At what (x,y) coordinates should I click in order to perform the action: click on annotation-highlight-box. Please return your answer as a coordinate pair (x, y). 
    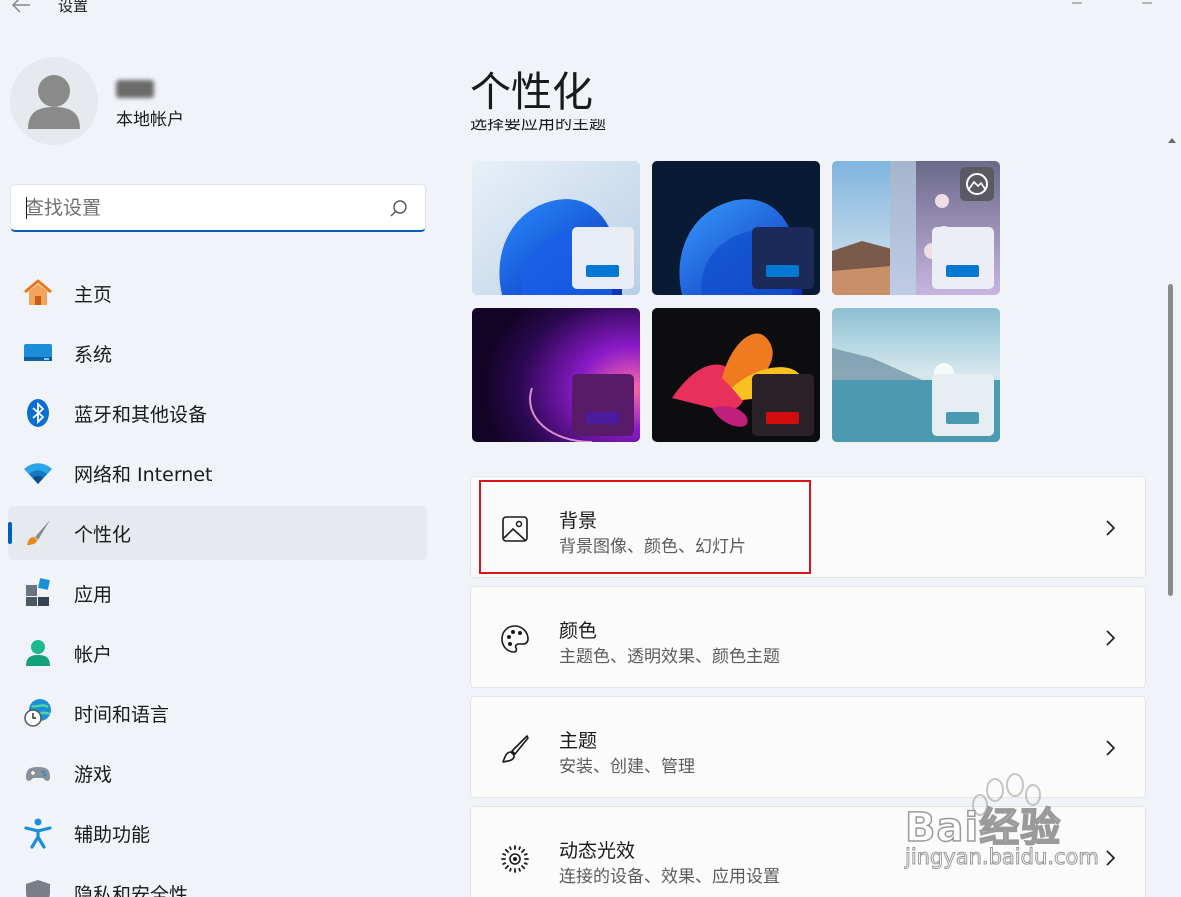
    Looking at the image, I should click on (645, 527).